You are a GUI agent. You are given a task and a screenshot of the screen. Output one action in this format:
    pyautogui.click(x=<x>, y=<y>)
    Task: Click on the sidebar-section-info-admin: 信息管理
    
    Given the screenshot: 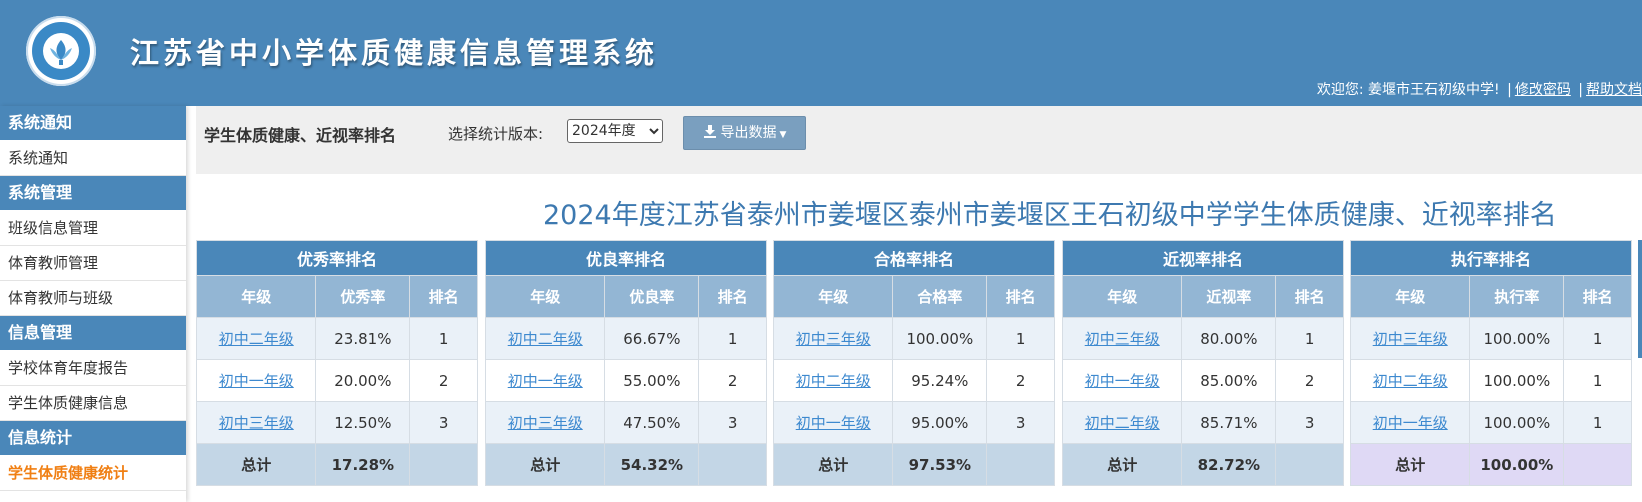 What is the action you would take?
    pyautogui.click(x=93, y=333)
    